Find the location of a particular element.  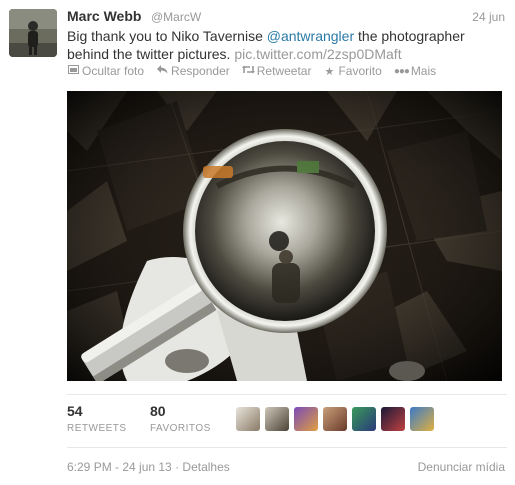

footer-meta: 6:29 PM - 24 jun 13 · Detalhes is located at coordinates (148, 467).